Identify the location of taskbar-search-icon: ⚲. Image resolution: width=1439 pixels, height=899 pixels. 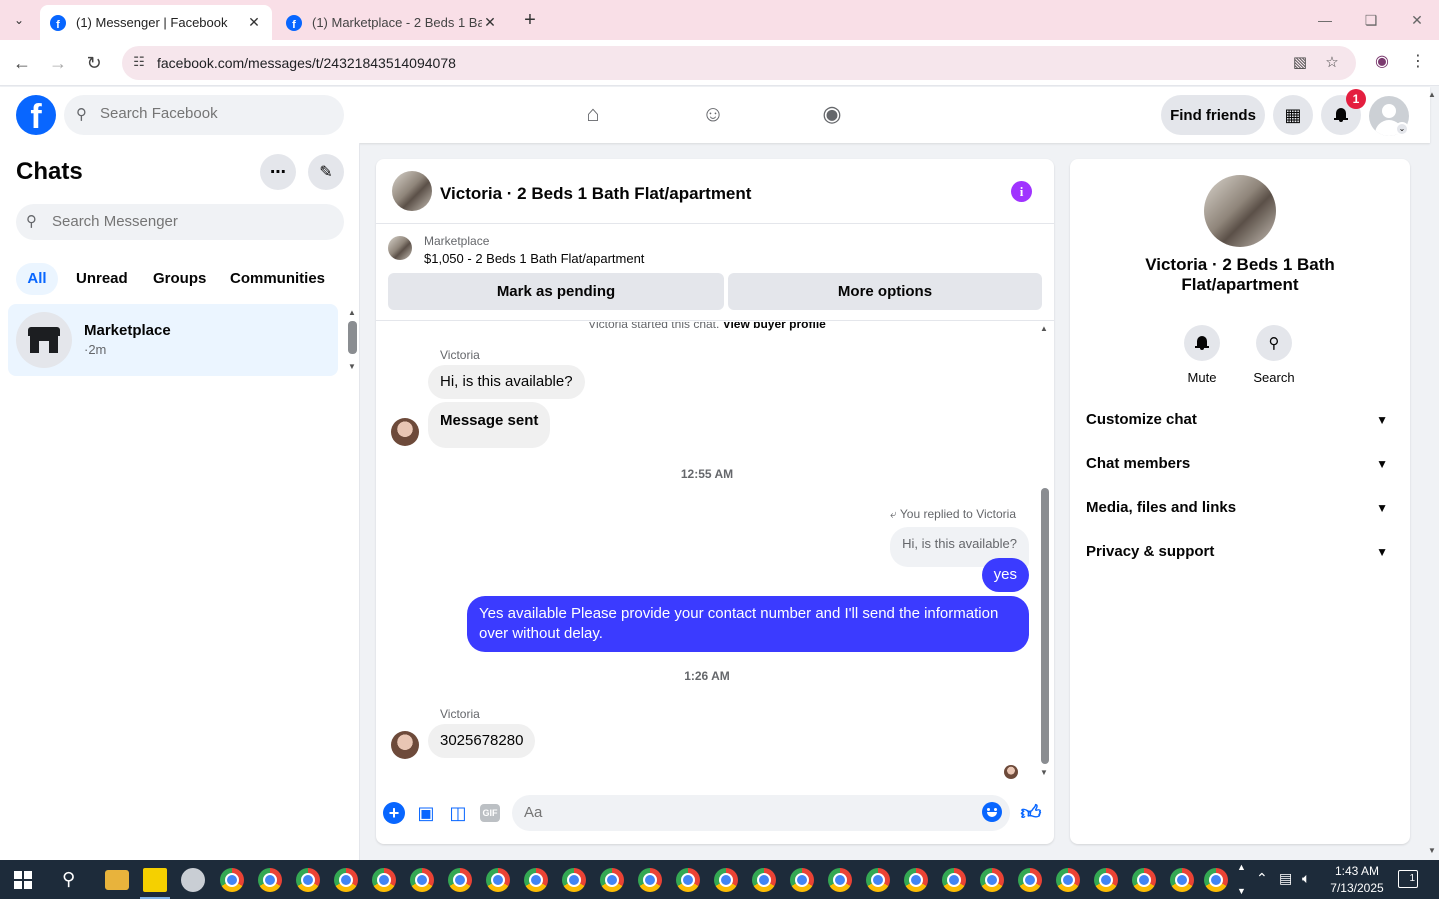
(68, 879).